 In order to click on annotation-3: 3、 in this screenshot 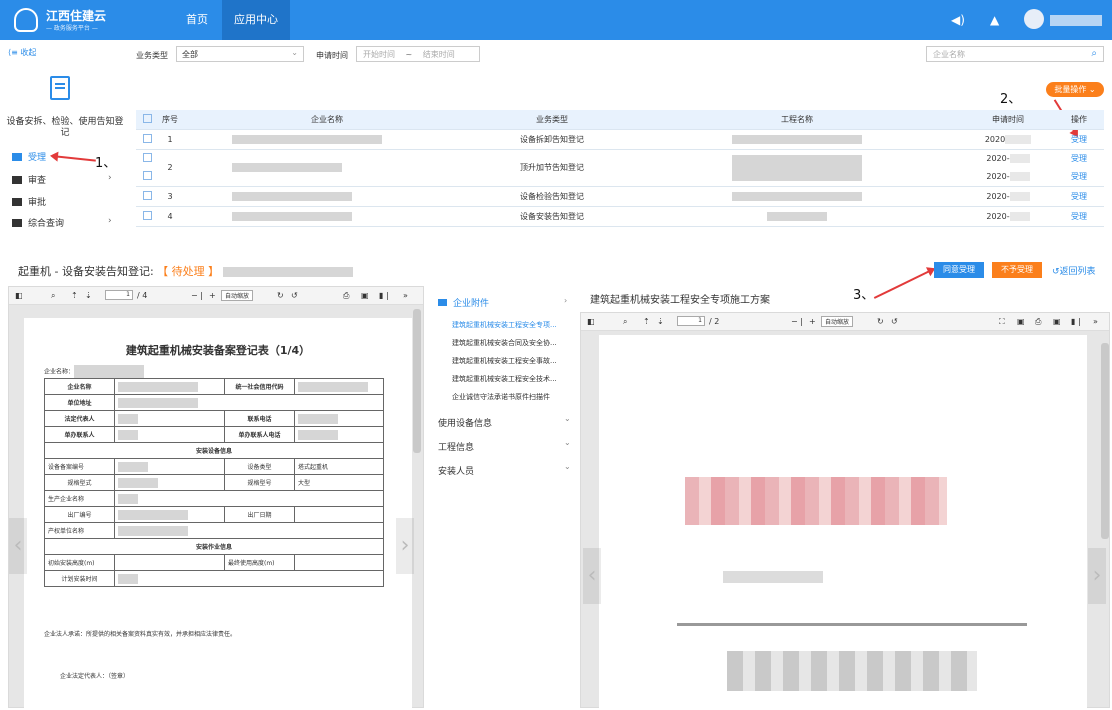, I will do `click(864, 295)`.